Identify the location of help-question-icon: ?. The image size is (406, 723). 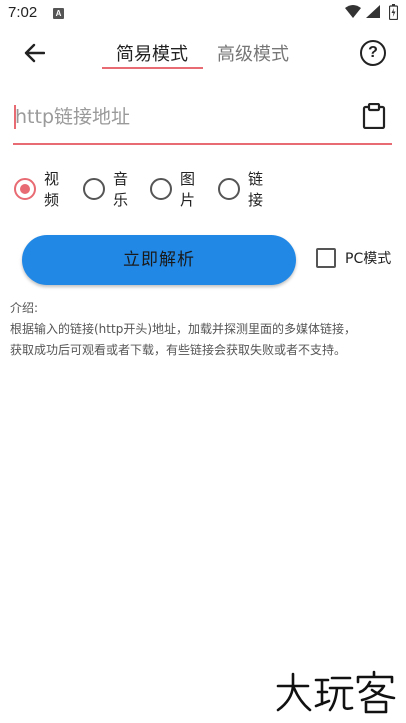
(373, 52).